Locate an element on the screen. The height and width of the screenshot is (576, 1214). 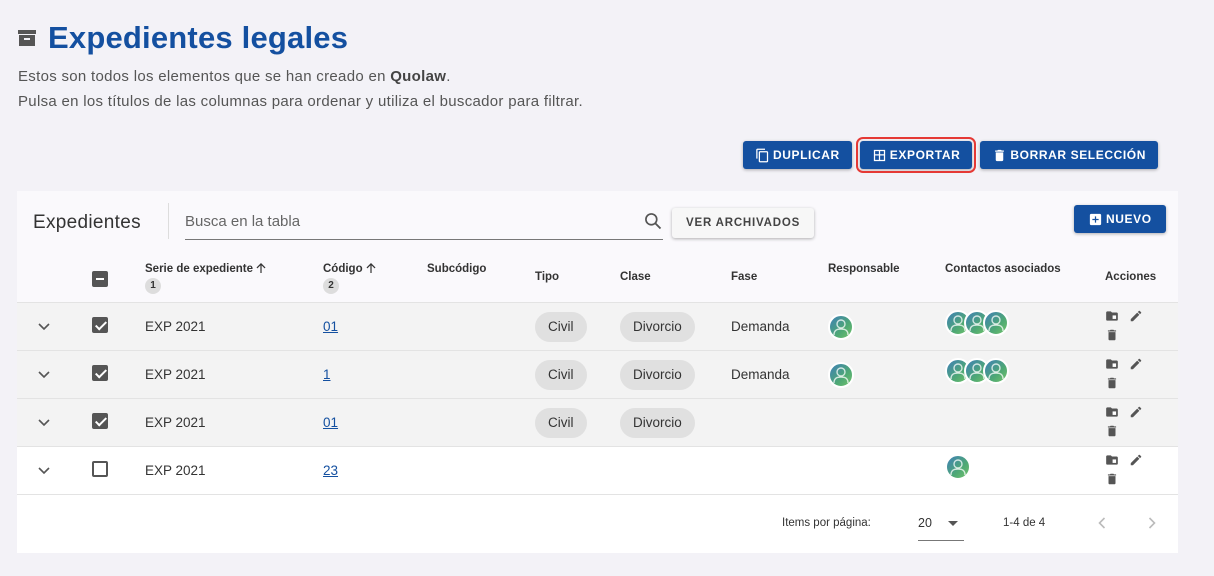
col-fase: Fase is located at coordinates (779, 278).